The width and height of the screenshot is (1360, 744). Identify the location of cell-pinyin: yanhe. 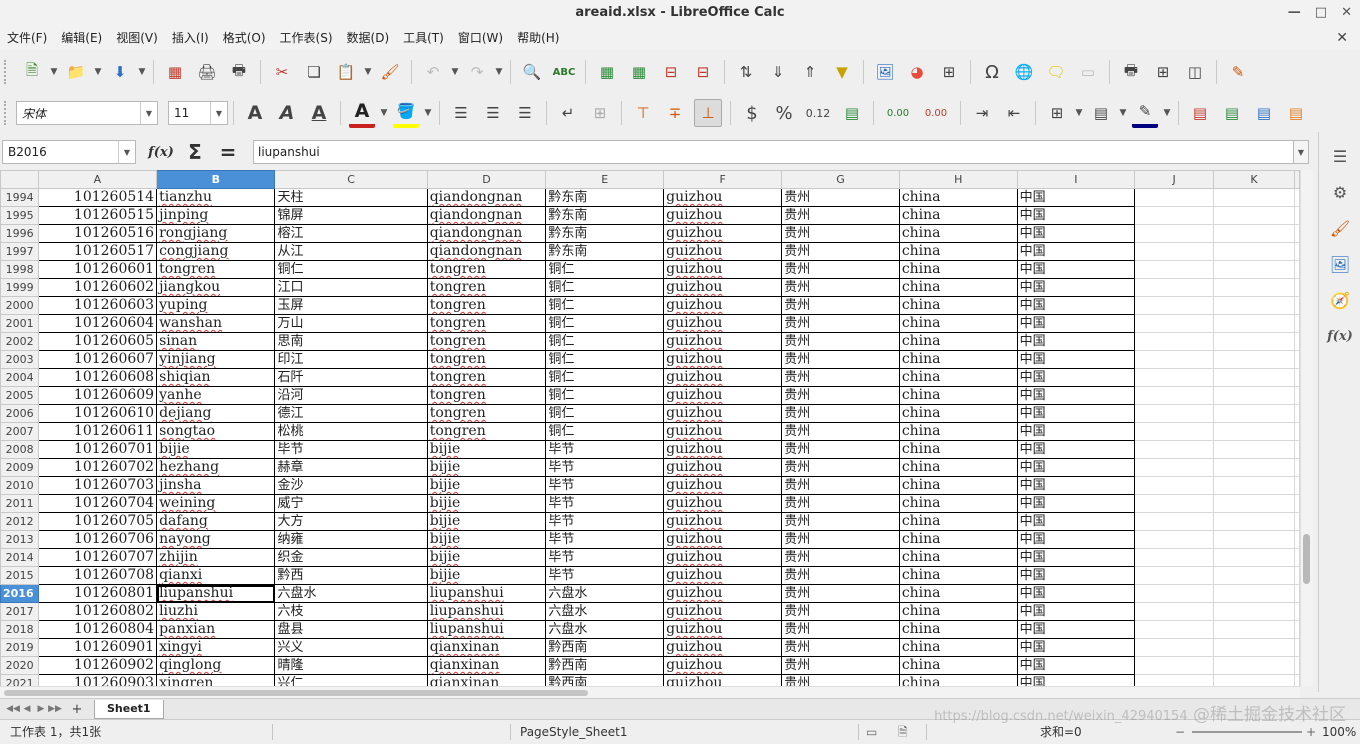
(216, 395).